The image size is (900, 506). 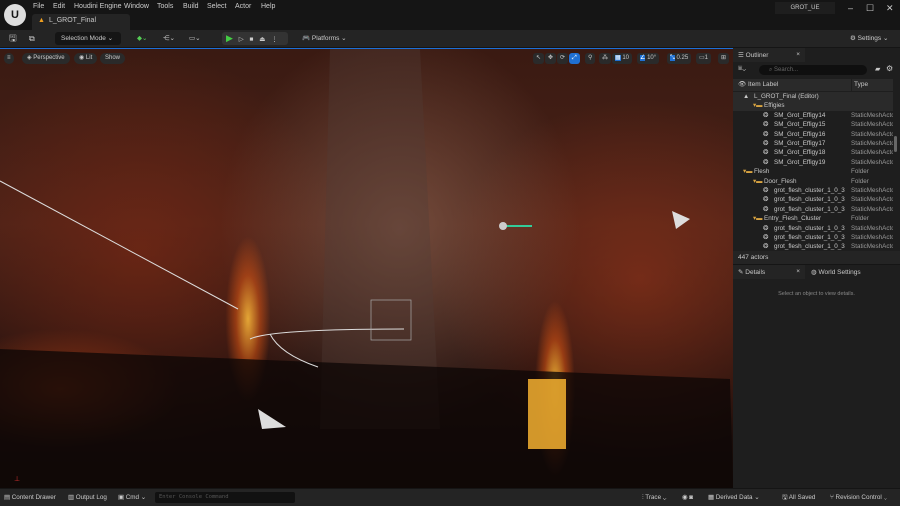 What do you see at coordinates (30, 498) in the screenshot?
I see `content-drawer-button: ▤ Content Drawer` at bounding box center [30, 498].